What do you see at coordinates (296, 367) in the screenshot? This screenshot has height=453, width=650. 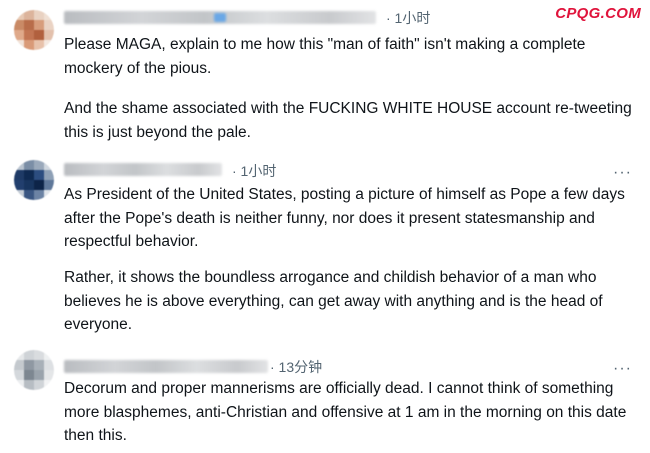 I see `reply-timestamp: · 13分钟` at bounding box center [296, 367].